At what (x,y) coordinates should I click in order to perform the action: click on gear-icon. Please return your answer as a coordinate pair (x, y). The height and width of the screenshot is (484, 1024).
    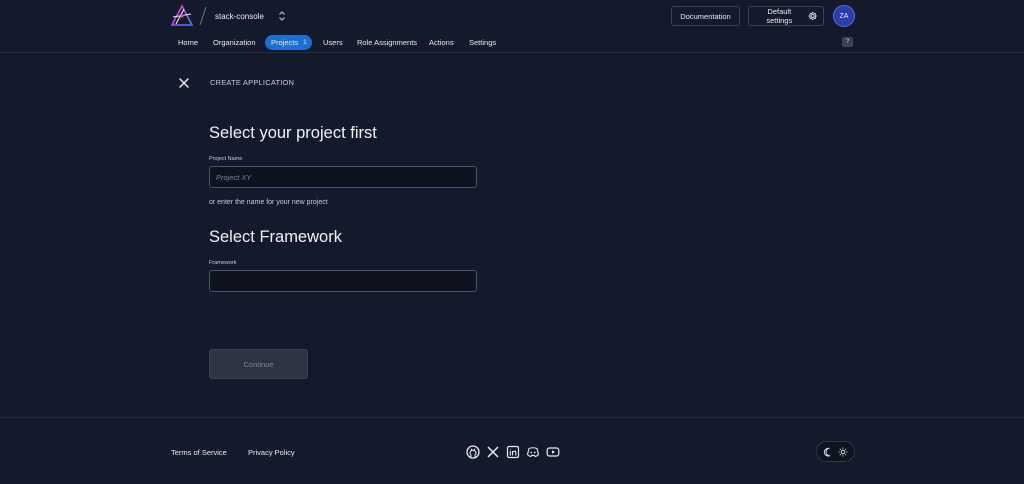
    Looking at the image, I should click on (812, 16).